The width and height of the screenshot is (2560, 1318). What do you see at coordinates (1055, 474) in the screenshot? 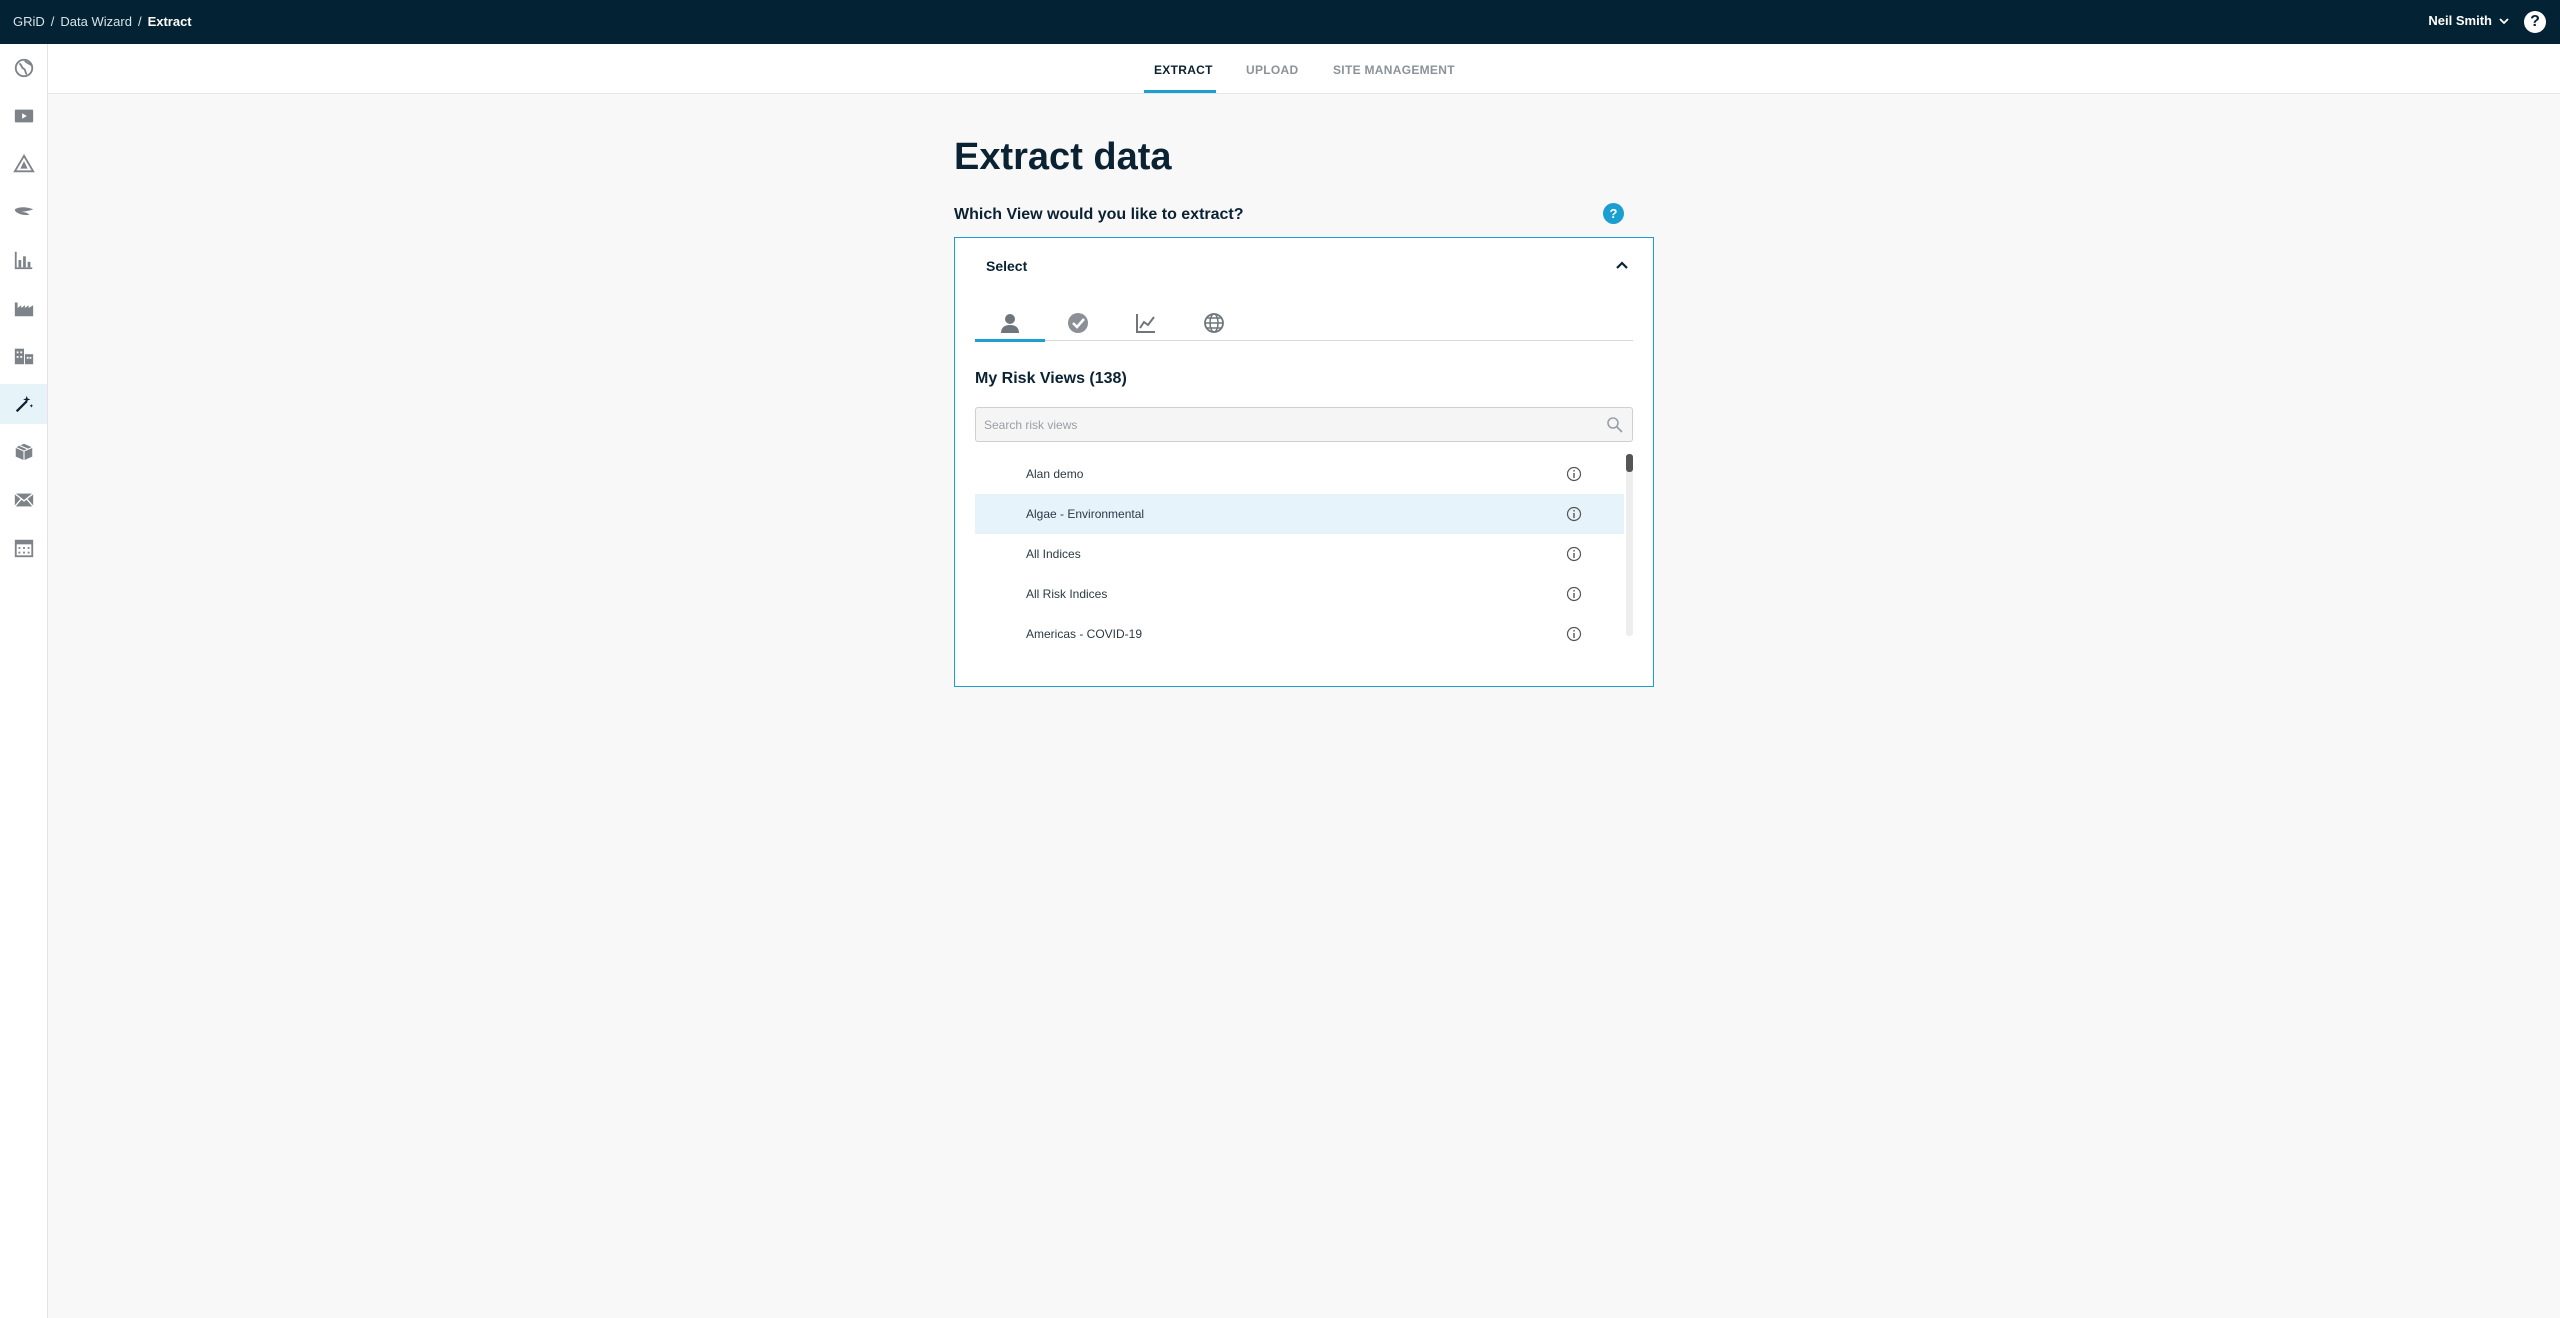
I see `list-item-label: Alan demo` at bounding box center [1055, 474].